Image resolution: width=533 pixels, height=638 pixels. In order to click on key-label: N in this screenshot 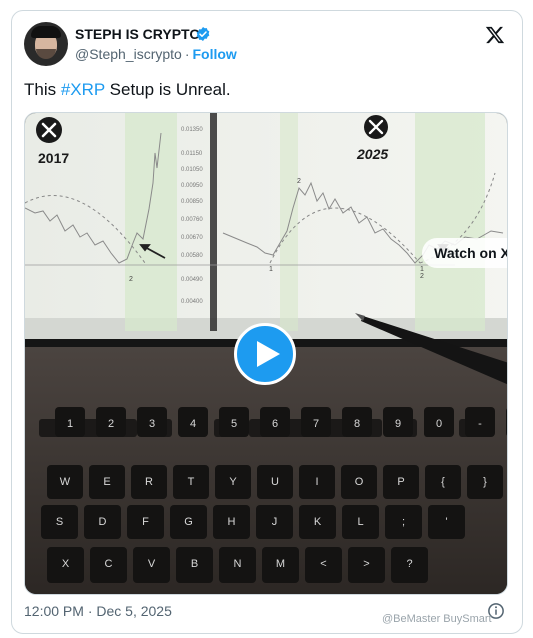, I will do `click(238, 564)`.